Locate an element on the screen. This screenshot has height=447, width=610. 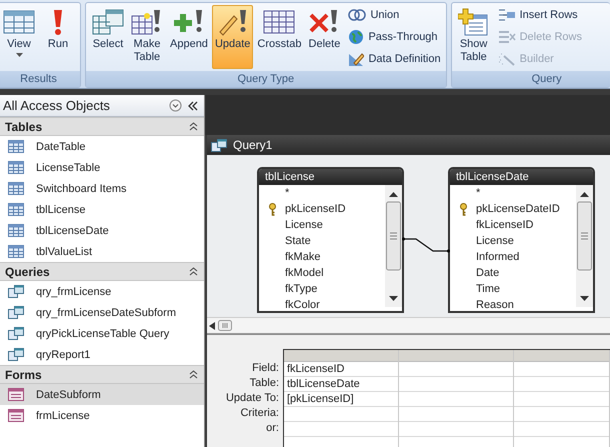
horizontal-scrollbar is located at coordinates (408, 325).